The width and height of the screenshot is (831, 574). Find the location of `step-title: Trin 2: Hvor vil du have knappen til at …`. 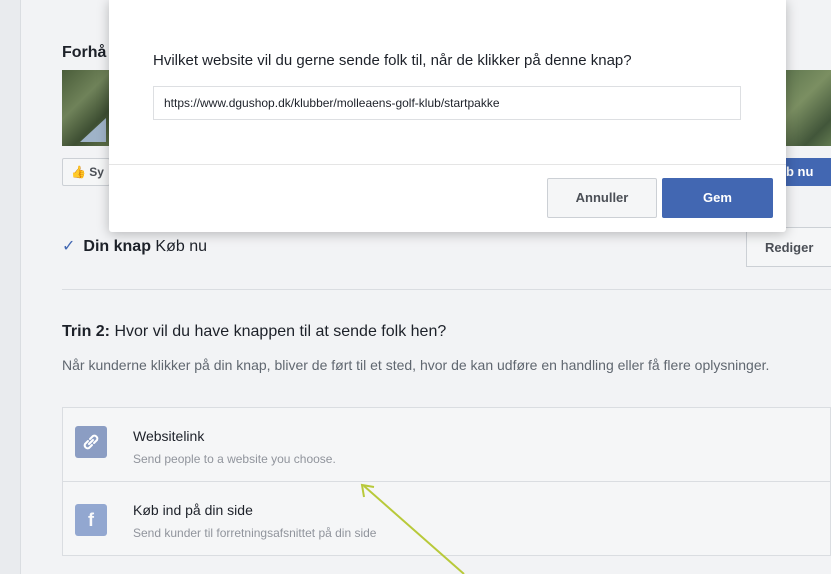

step-title: Trin 2: Hvor vil du have knappen til at … is located at coordinates (254, 332).